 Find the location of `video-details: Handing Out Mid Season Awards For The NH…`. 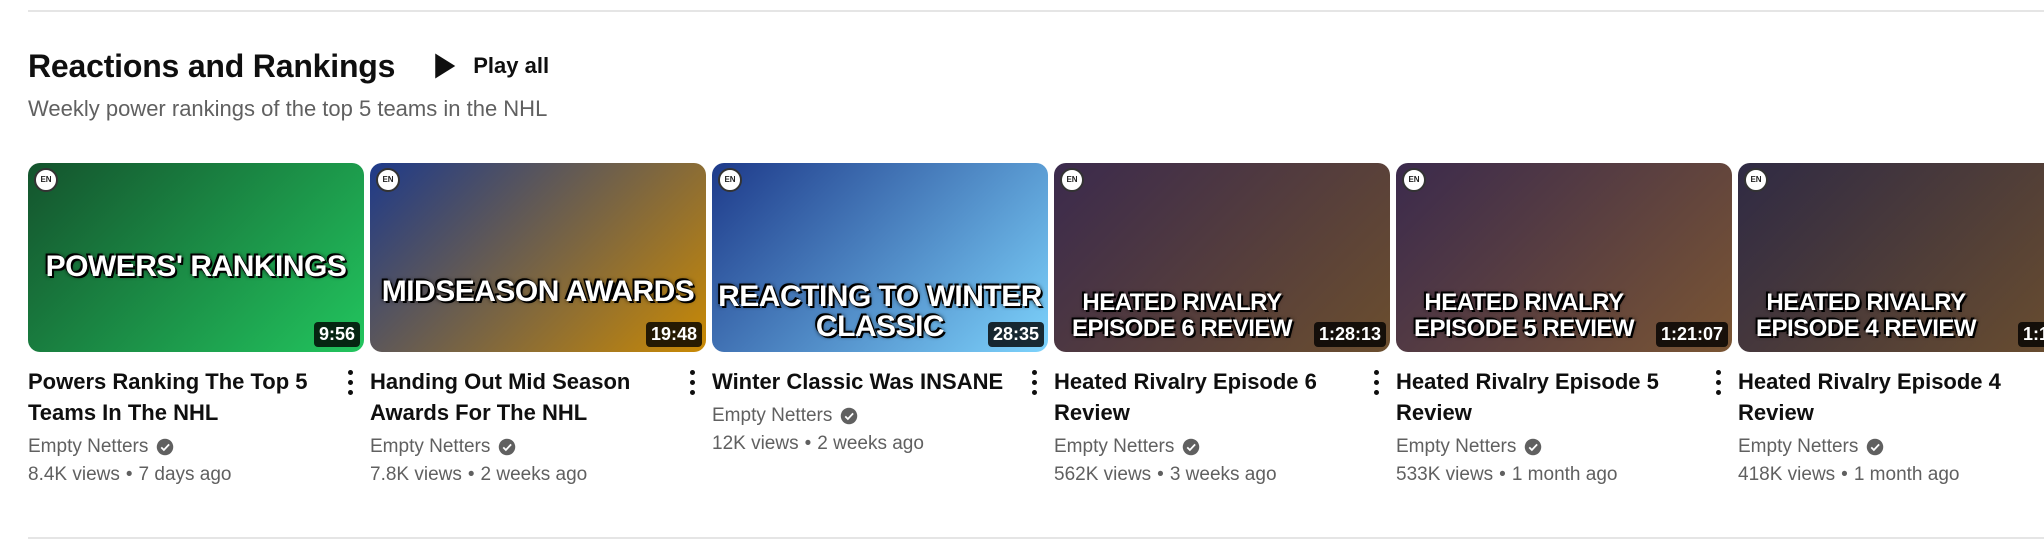

video-details: Handing Out Mid Season Awards For The NH… is located at coordinates (538, 426).